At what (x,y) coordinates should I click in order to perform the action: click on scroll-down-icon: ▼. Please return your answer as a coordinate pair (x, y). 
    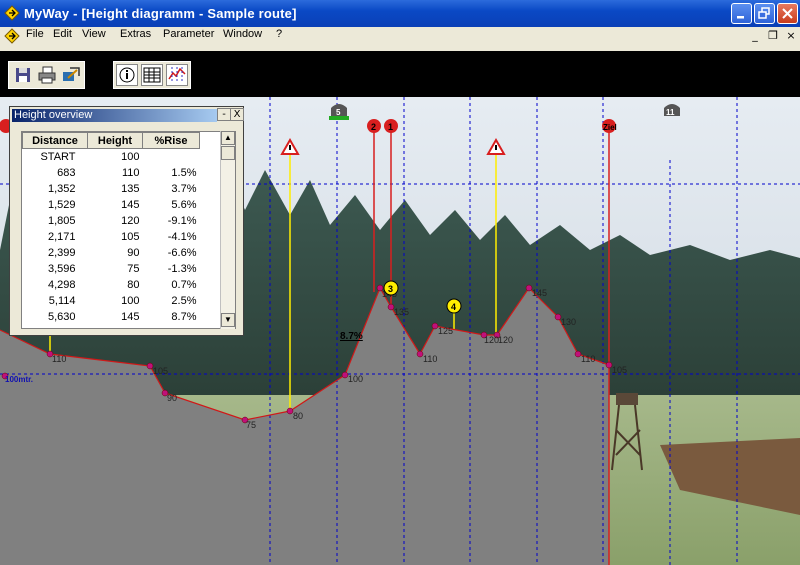
    Looking at the image, I should click on (228, 320).